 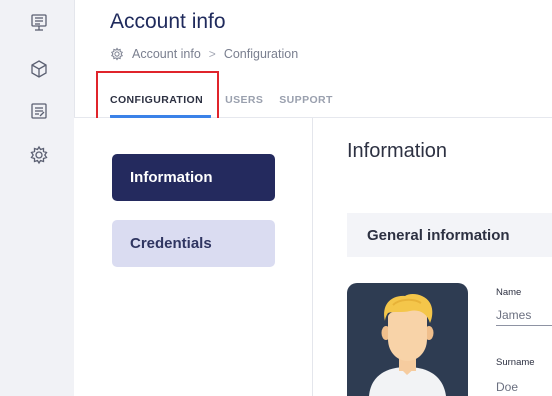 What do you see at coordinates (168, 21) in the screenshot?
I see `page-title: Account info` at bounding box center [168, 21].